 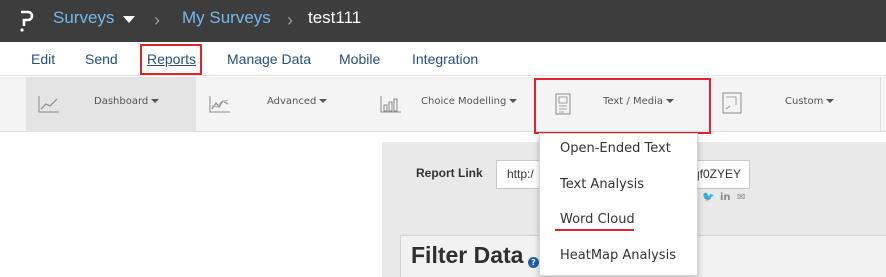 What do you see at coordinates (43, 59) in the screenshot?
I see `menu-edit: Edit` at bounding box center [43, 59].